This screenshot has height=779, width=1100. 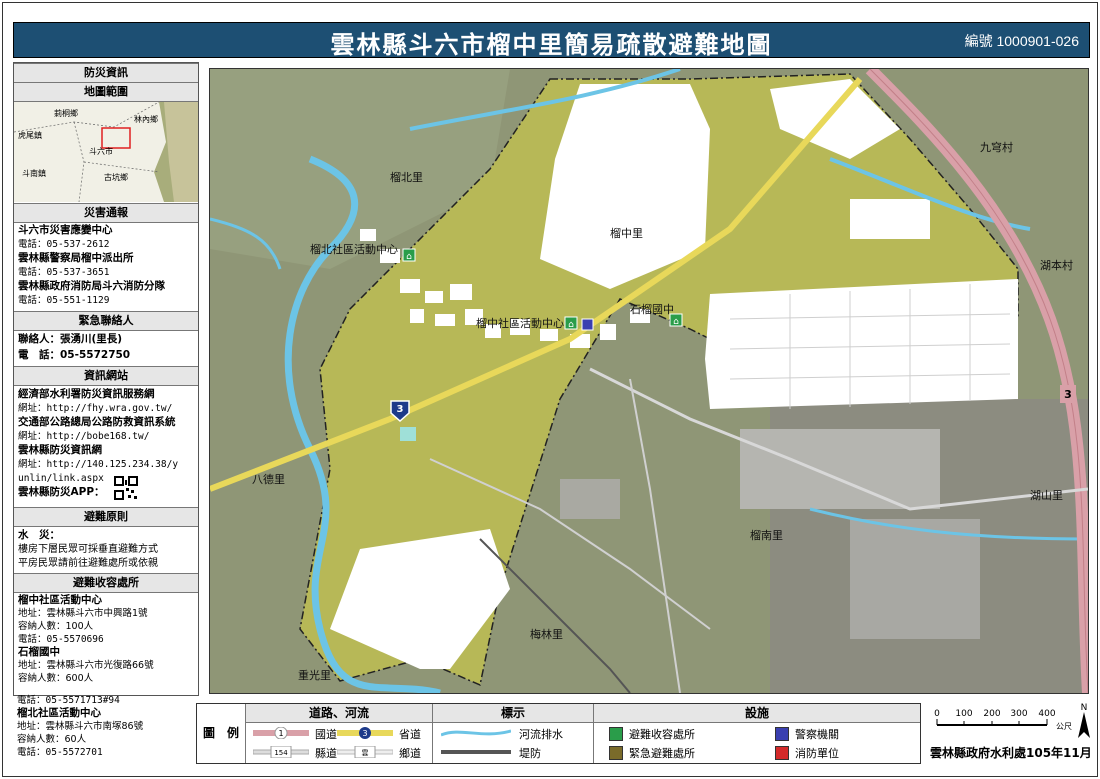 I want to click on legend-national-road: 國道, so click(x=326, y=734).